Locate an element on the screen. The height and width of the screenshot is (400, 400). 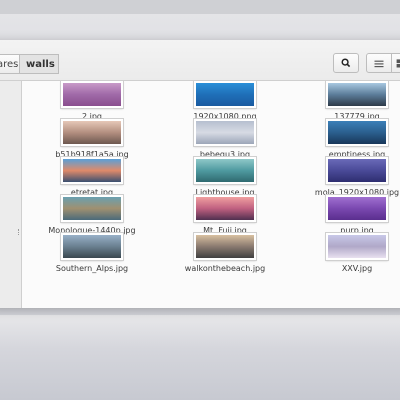
file-item: Monologue-1440p.jpg is located at coordinates (92, 215).